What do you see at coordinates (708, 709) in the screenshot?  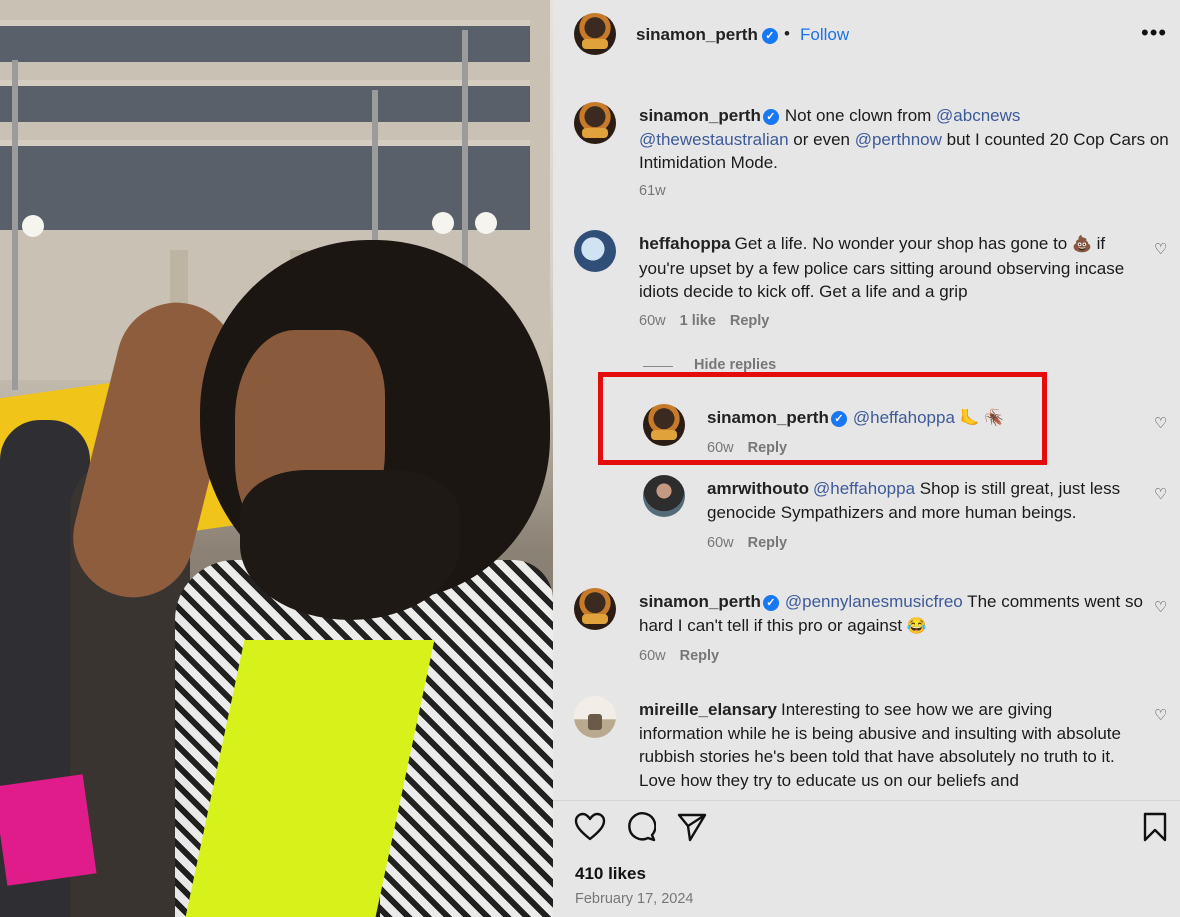 I see `comment-username: mireille_elansary` at bounding box center [708, 709].